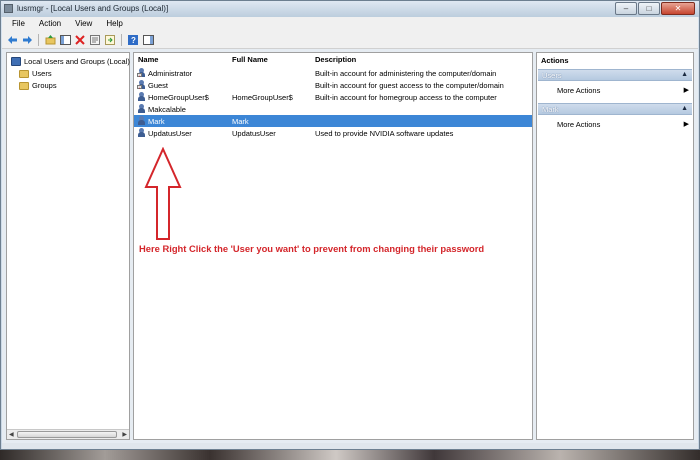  I want to click on tree-root-label: Local Users and Groups (Local), so click(77, 61).